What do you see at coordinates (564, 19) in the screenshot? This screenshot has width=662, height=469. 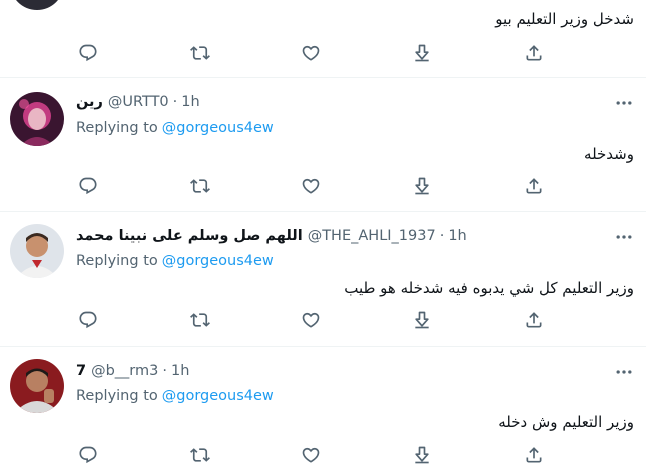 I see `tweet-text: شدخل وزير التعليم بيو` at bounding box center [564, 19].